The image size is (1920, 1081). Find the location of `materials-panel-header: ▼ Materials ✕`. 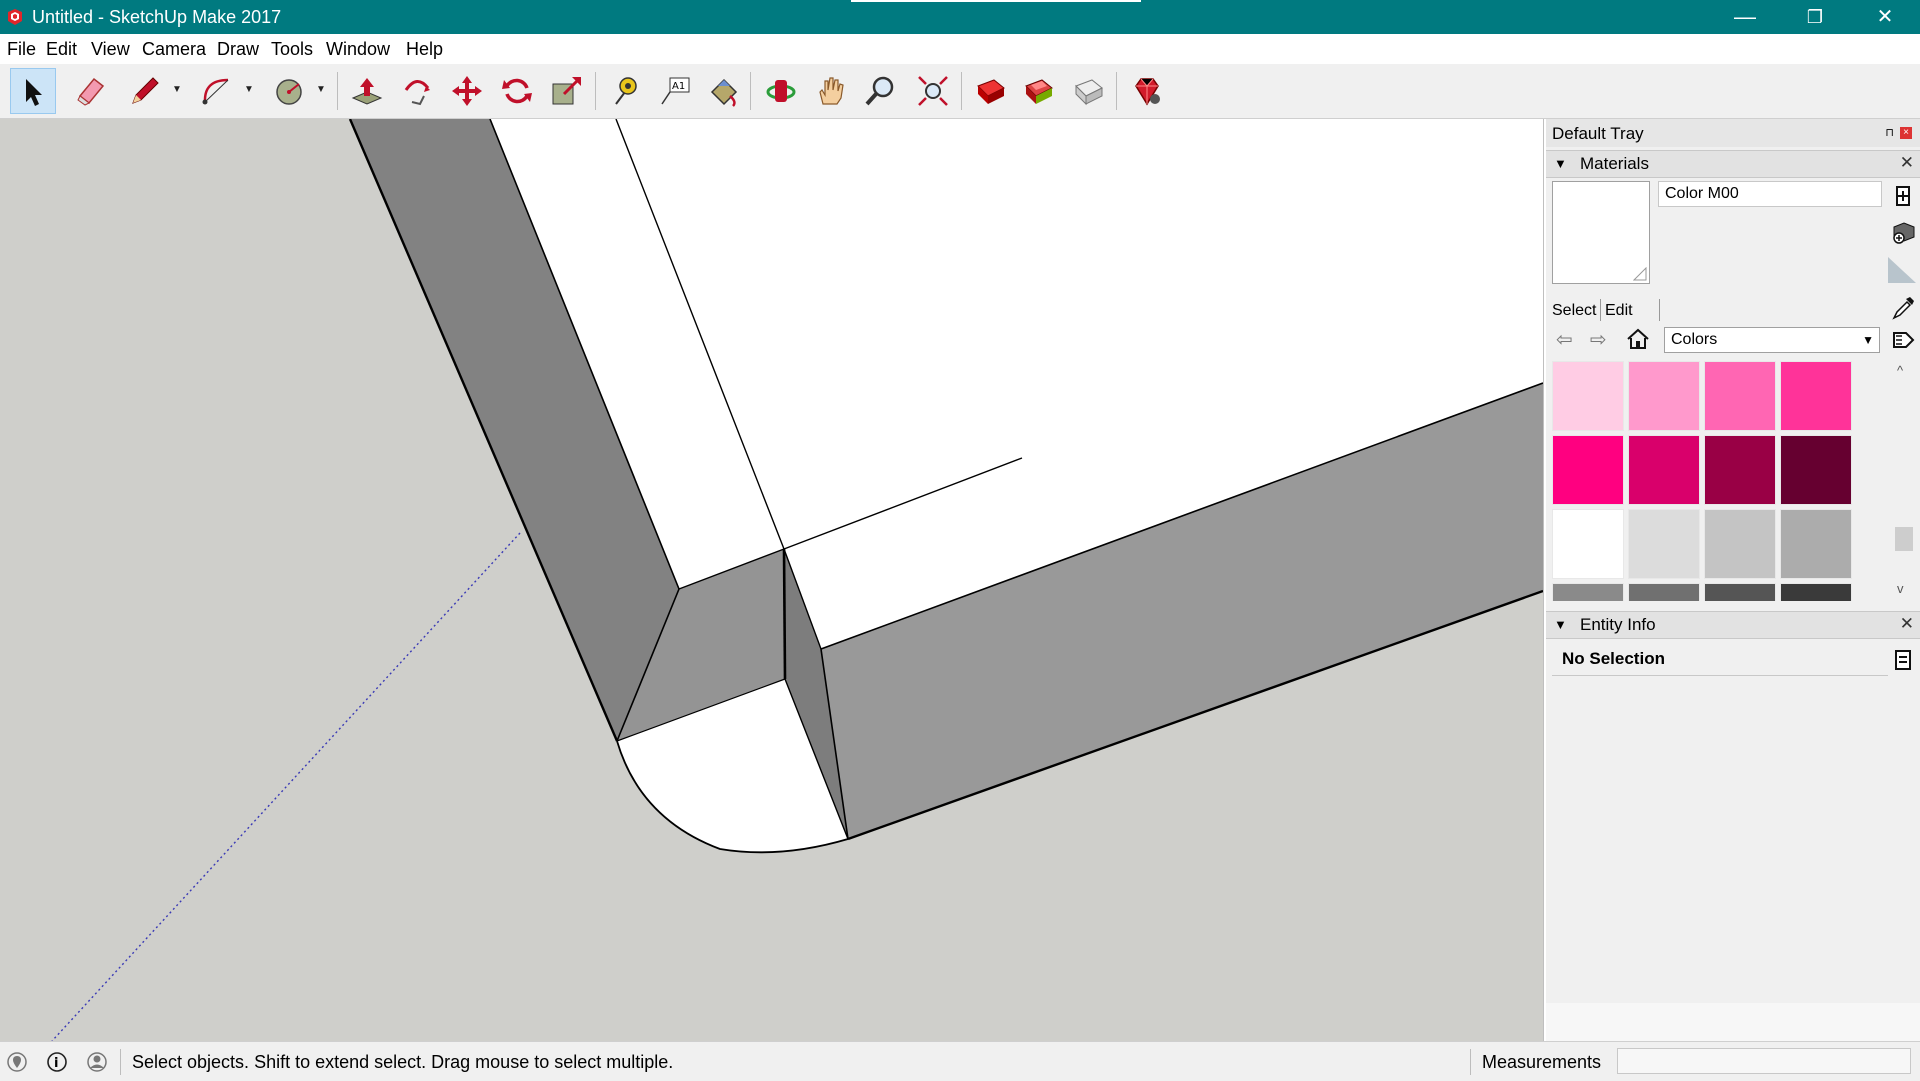

materials-panel-header: ▼ Materials ✕ is located at coordinates (1733, 164).